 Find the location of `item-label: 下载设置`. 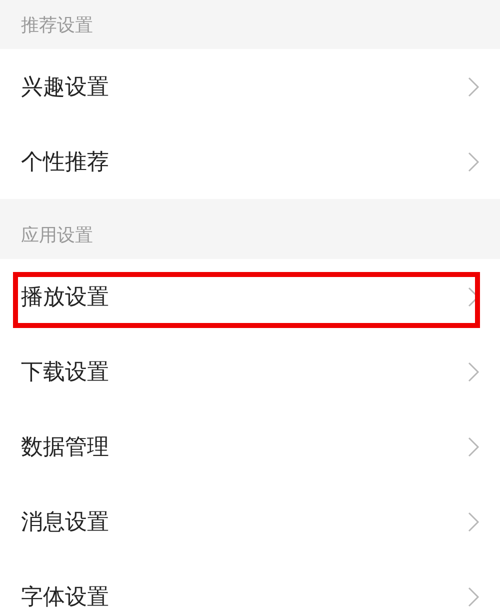

item-label: 下载设置 is located at coordinates (65, 371).